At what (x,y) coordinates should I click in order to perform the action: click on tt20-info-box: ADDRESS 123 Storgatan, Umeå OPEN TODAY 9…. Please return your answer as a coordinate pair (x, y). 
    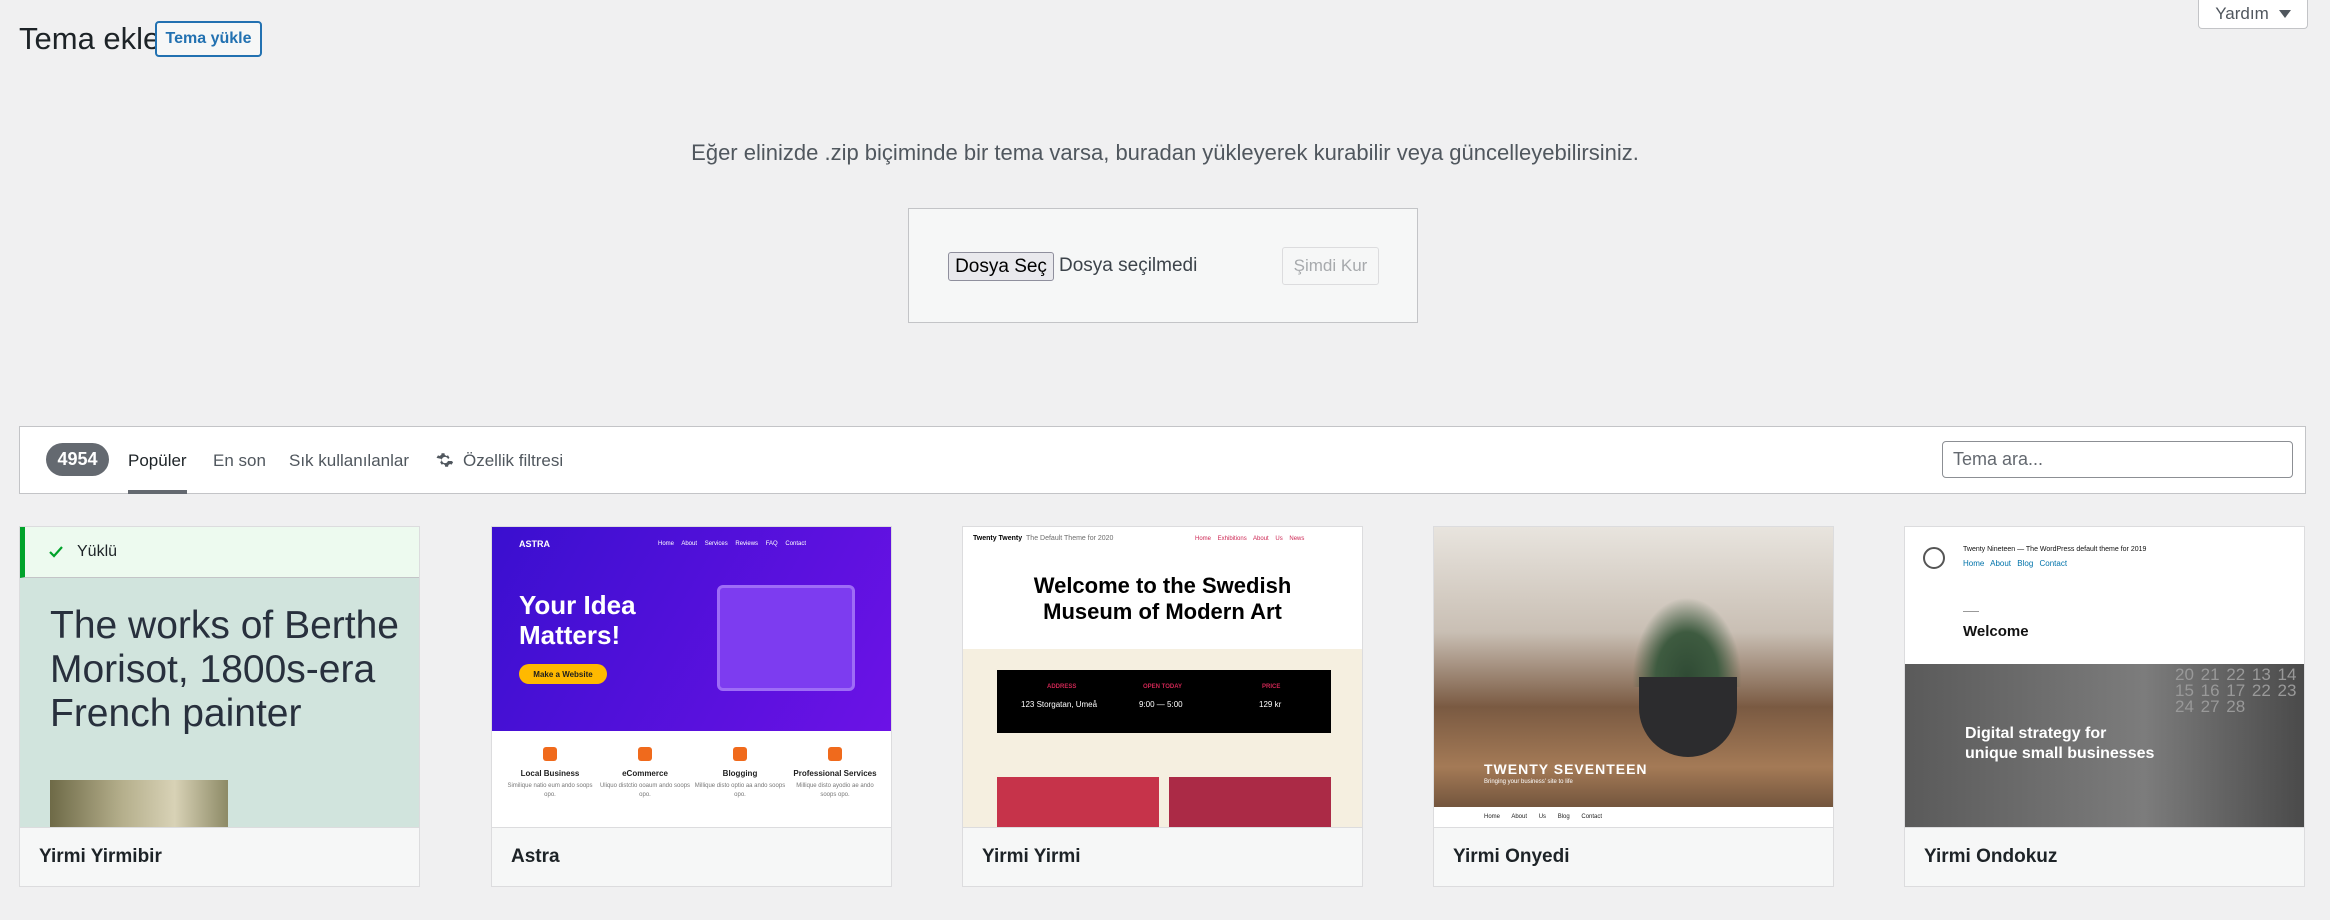
    Looking at the image, I should click on (1164, 701).